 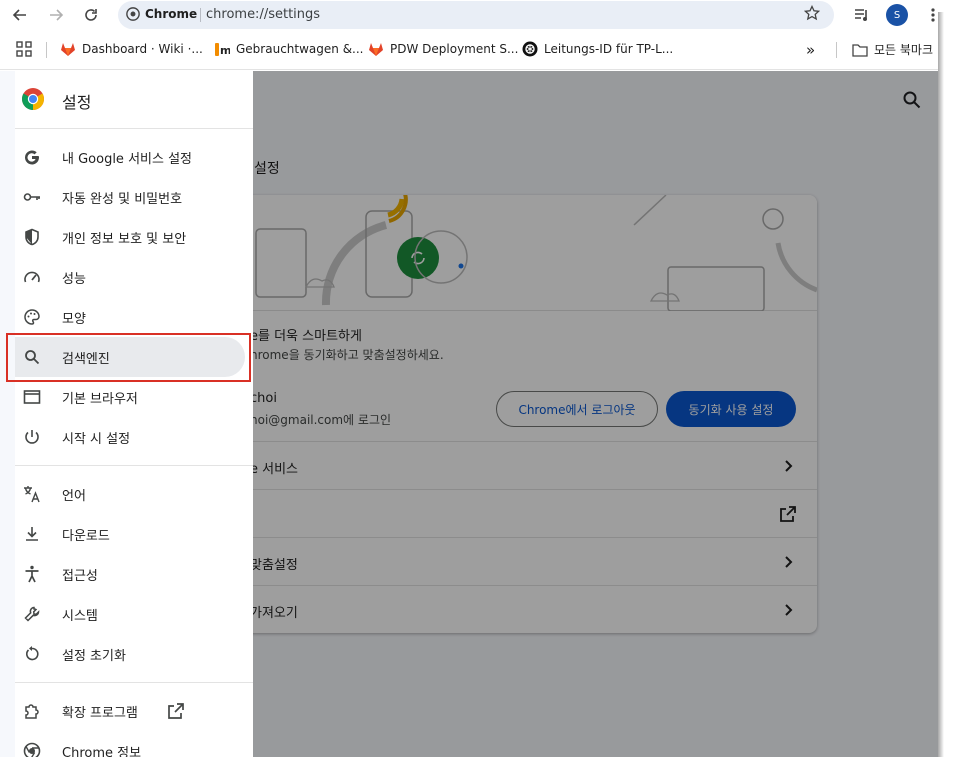 I want to click on nav-item-google-services: 내 Google 서비스 설정, so click(x=130, y=157).